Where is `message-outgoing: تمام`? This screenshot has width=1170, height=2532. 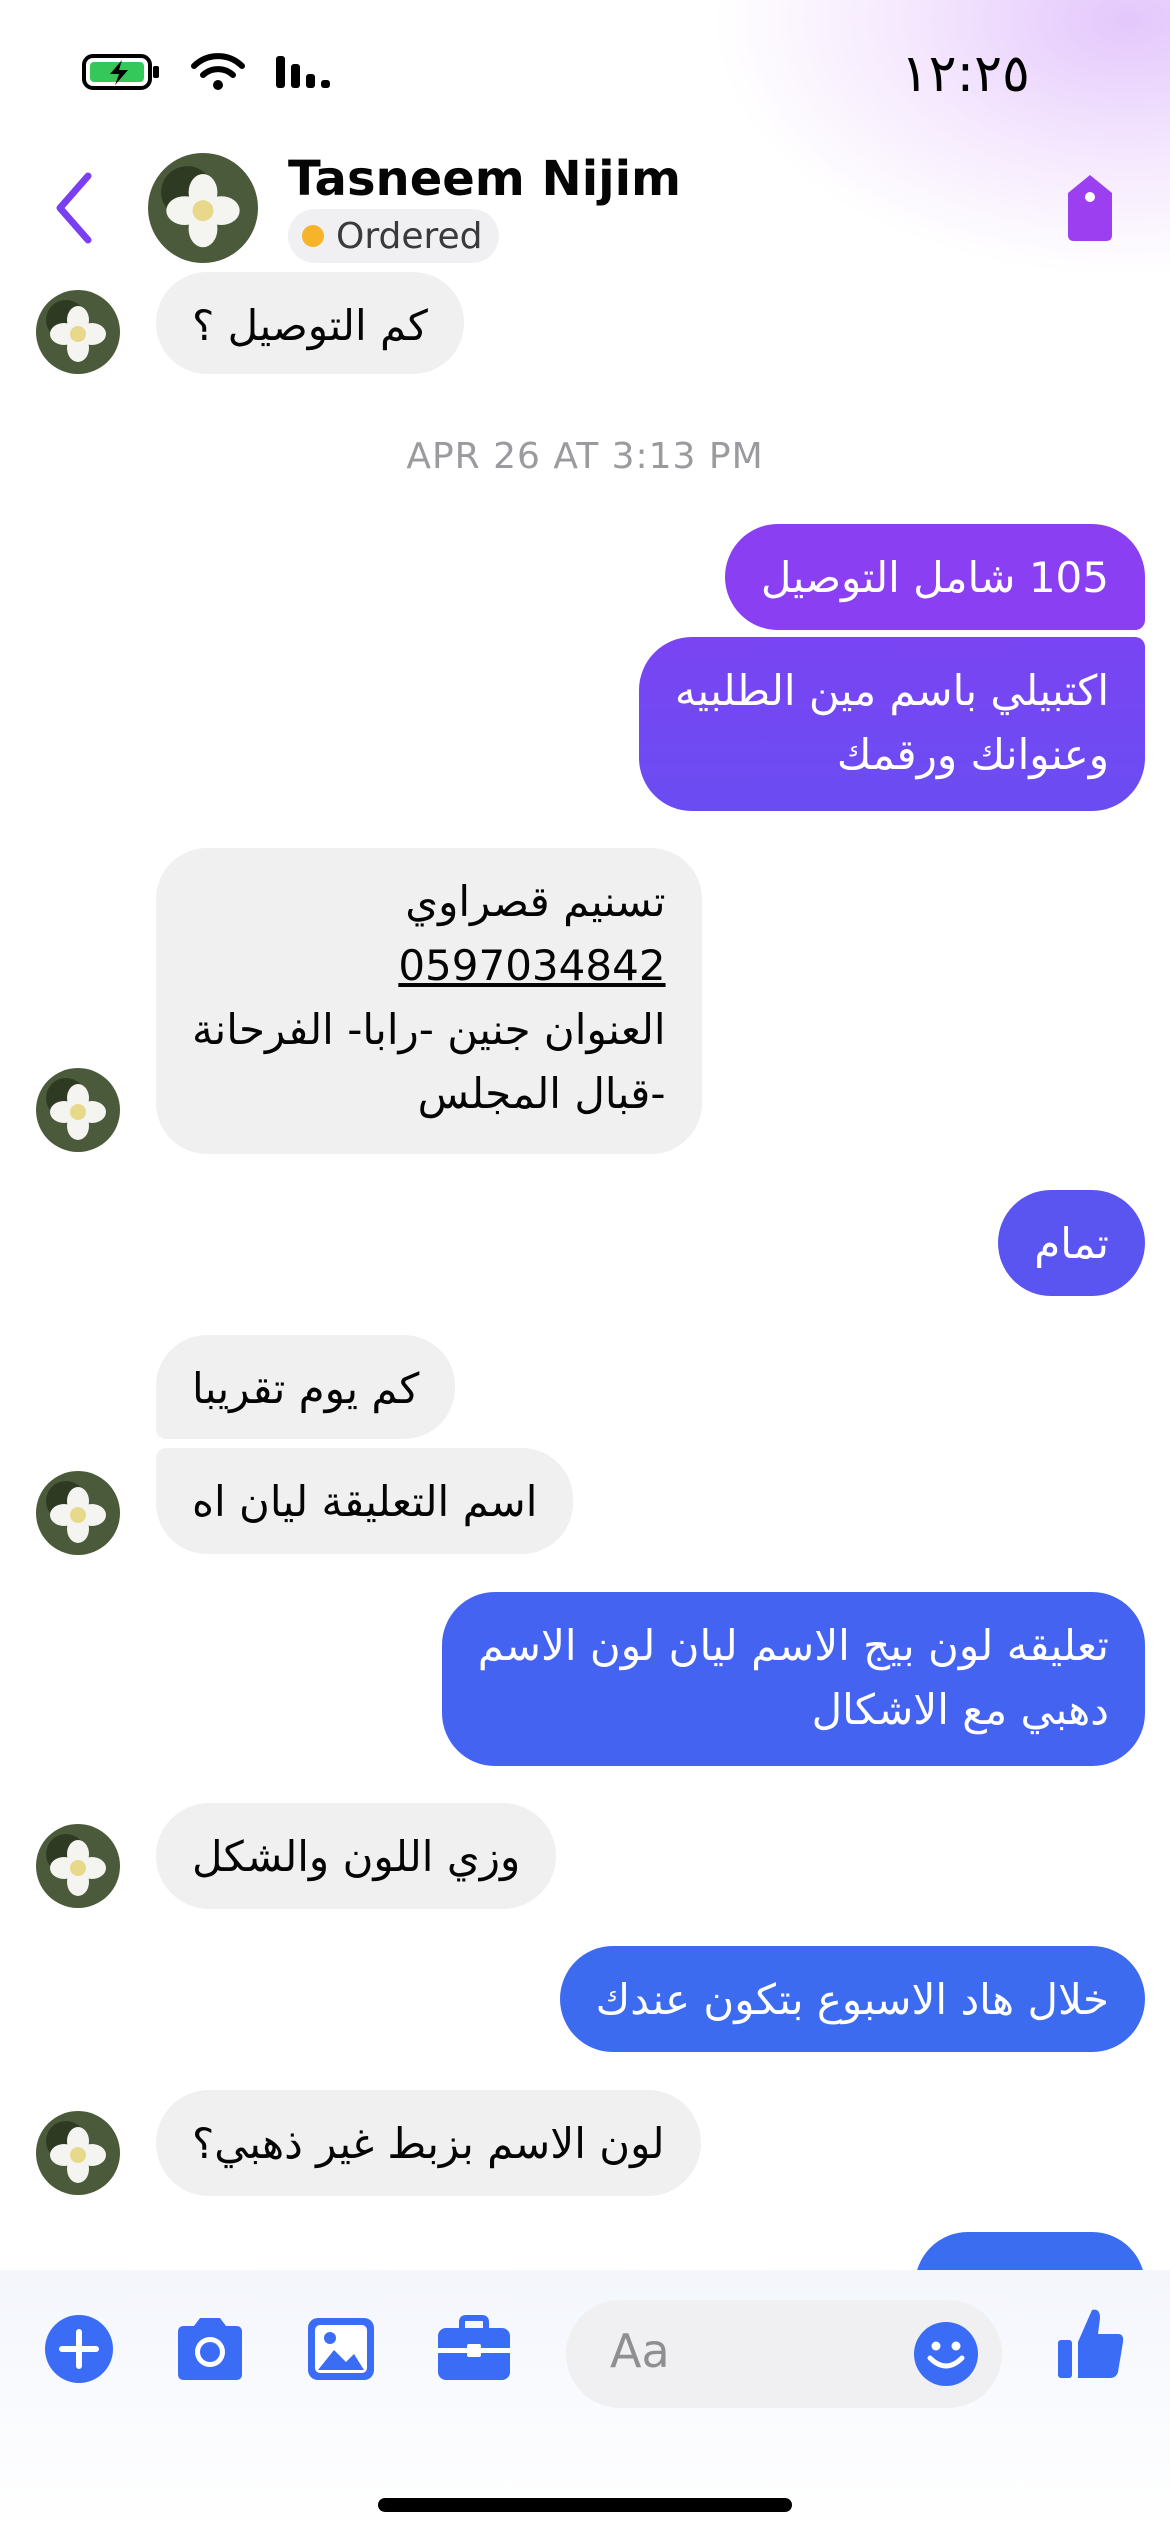
message-outgoing: تمام is located at coordinates (1071, 1243).